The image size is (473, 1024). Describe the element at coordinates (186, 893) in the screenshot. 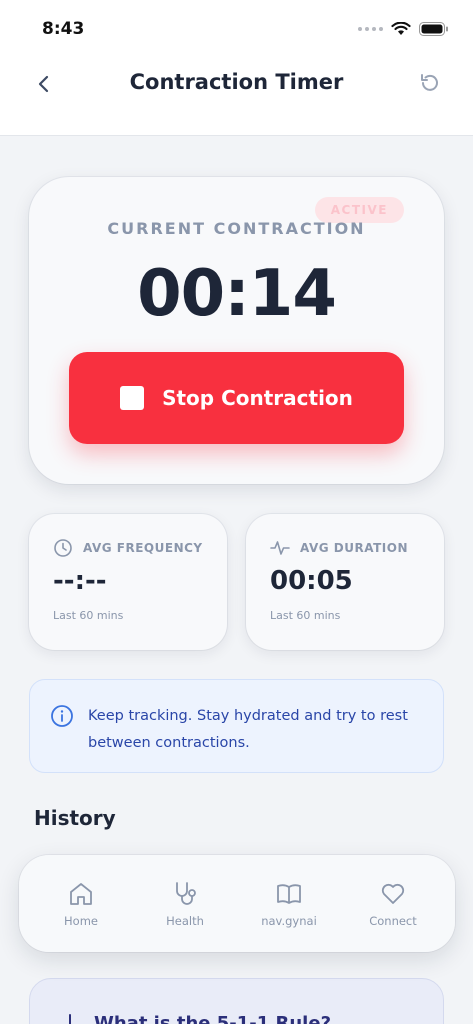

I see `stethoscope-icon` at that location.